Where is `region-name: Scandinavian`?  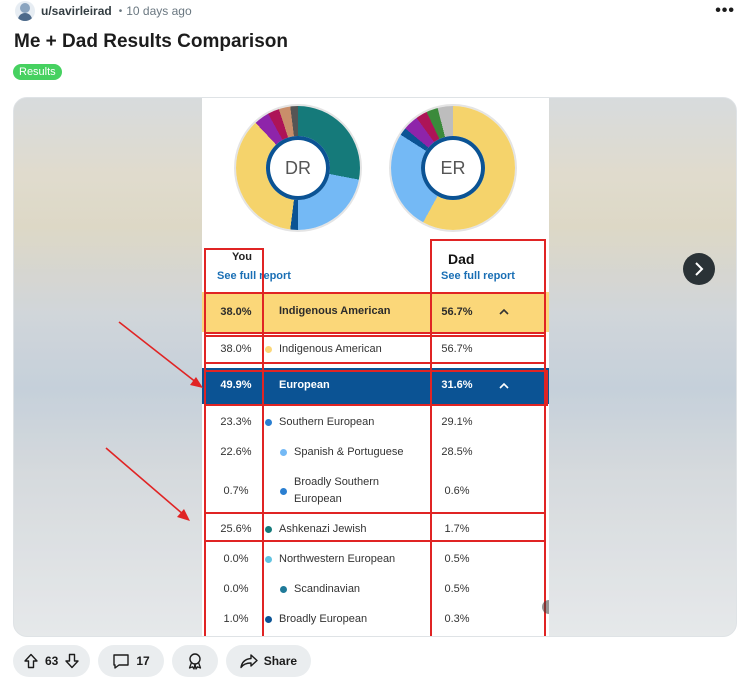 region-name: Scandinavian is located at coordinates (327, 589).